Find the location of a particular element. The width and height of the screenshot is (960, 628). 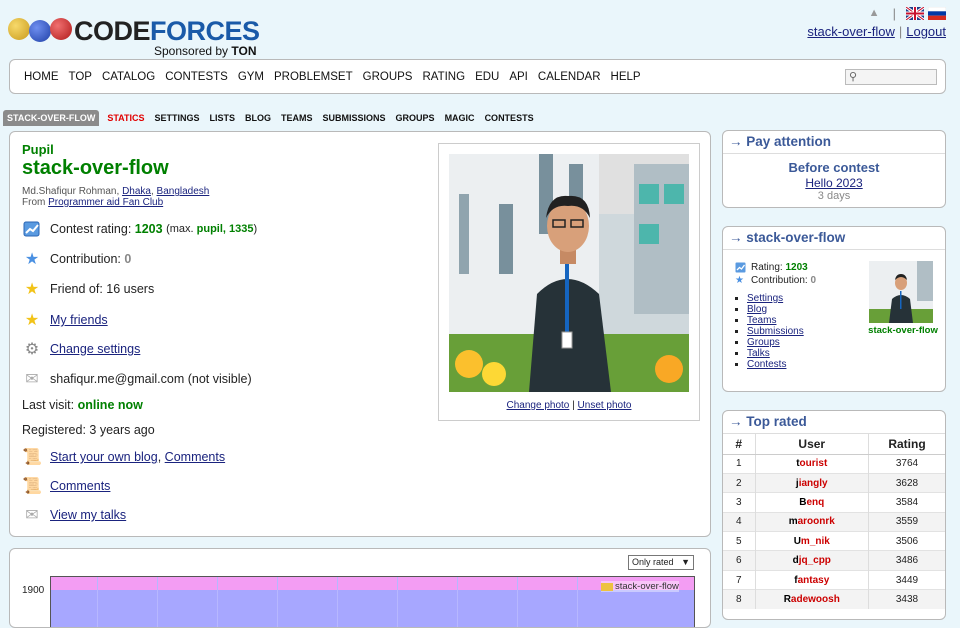

rating-chart-icon is located at coordinates (741, 267).